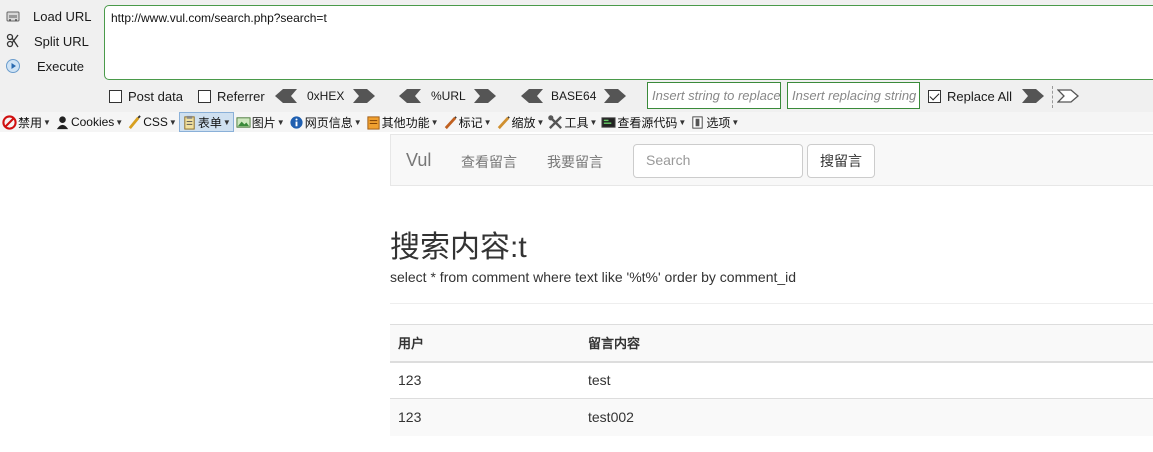 The image size is (1153, 452). I want to click on resize-icon, so click(503, 122).